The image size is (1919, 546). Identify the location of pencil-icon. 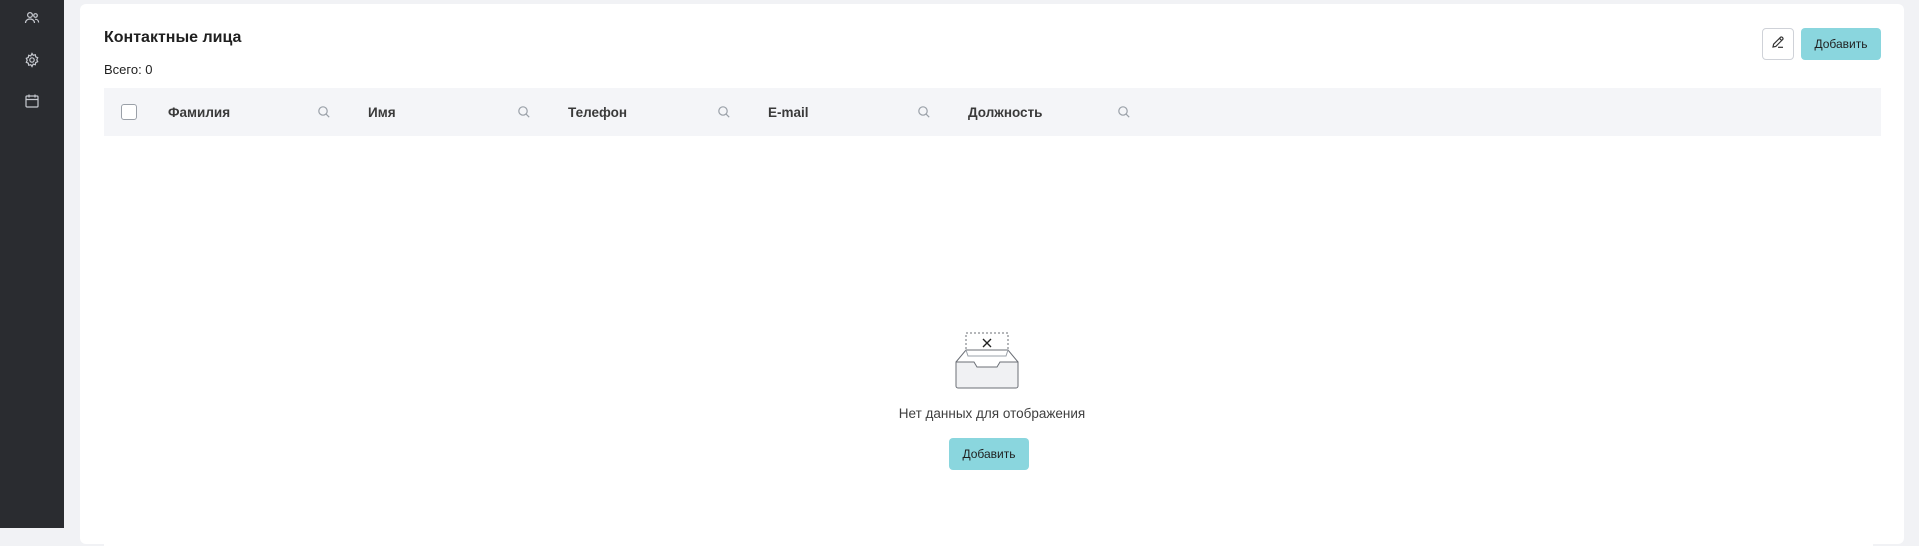
(1778, 44).